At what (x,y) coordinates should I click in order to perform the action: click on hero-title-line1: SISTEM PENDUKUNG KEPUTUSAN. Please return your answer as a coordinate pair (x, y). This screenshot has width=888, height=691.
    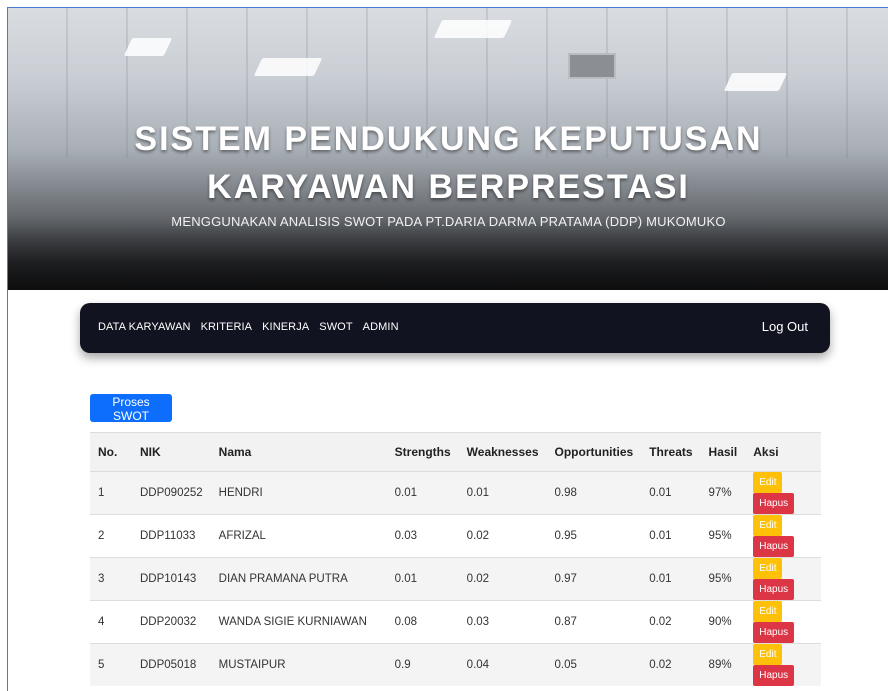
    Looking at the image, I should click on (448, 139).